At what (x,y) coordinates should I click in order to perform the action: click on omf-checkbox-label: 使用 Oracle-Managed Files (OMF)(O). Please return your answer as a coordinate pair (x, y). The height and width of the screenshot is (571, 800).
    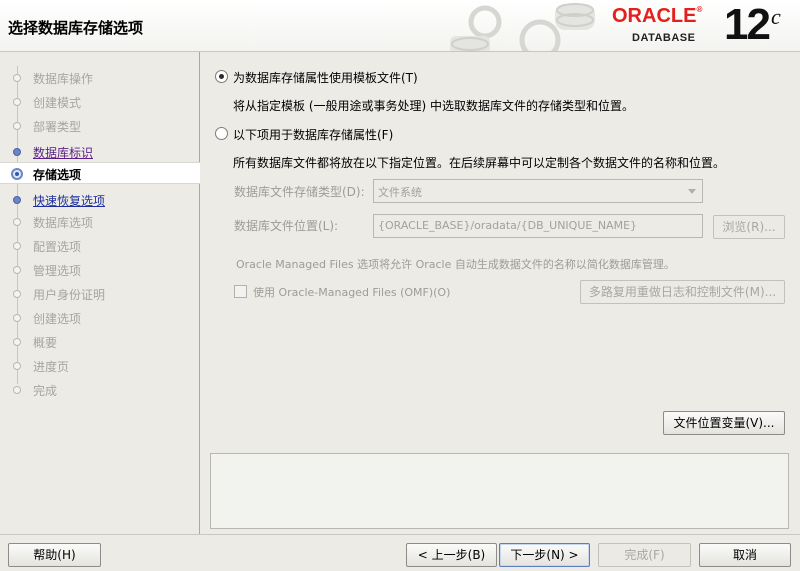
    Looking at the image, I should click on (351, 292).